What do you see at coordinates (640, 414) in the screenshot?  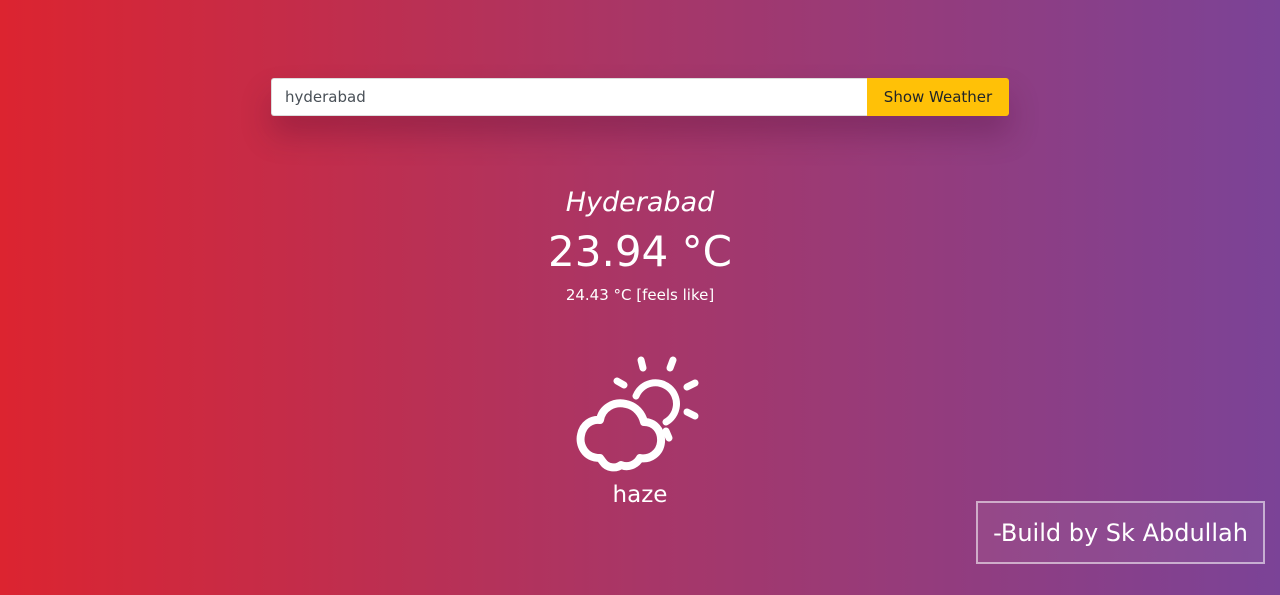 I see `partly-cloudy-icon` at bounding box center [640, 414].